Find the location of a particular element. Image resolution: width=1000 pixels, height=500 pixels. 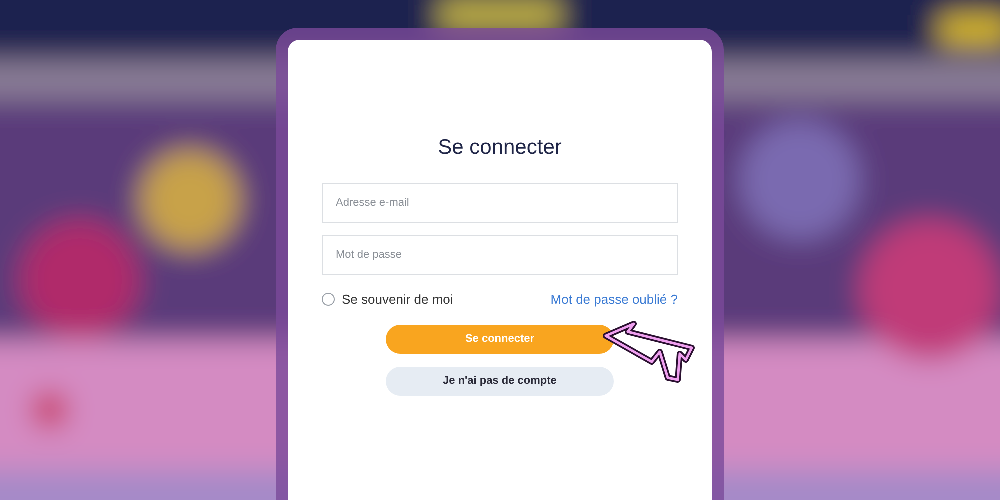

input-field: Adresse e-mail is located at coordinates (500, 202).